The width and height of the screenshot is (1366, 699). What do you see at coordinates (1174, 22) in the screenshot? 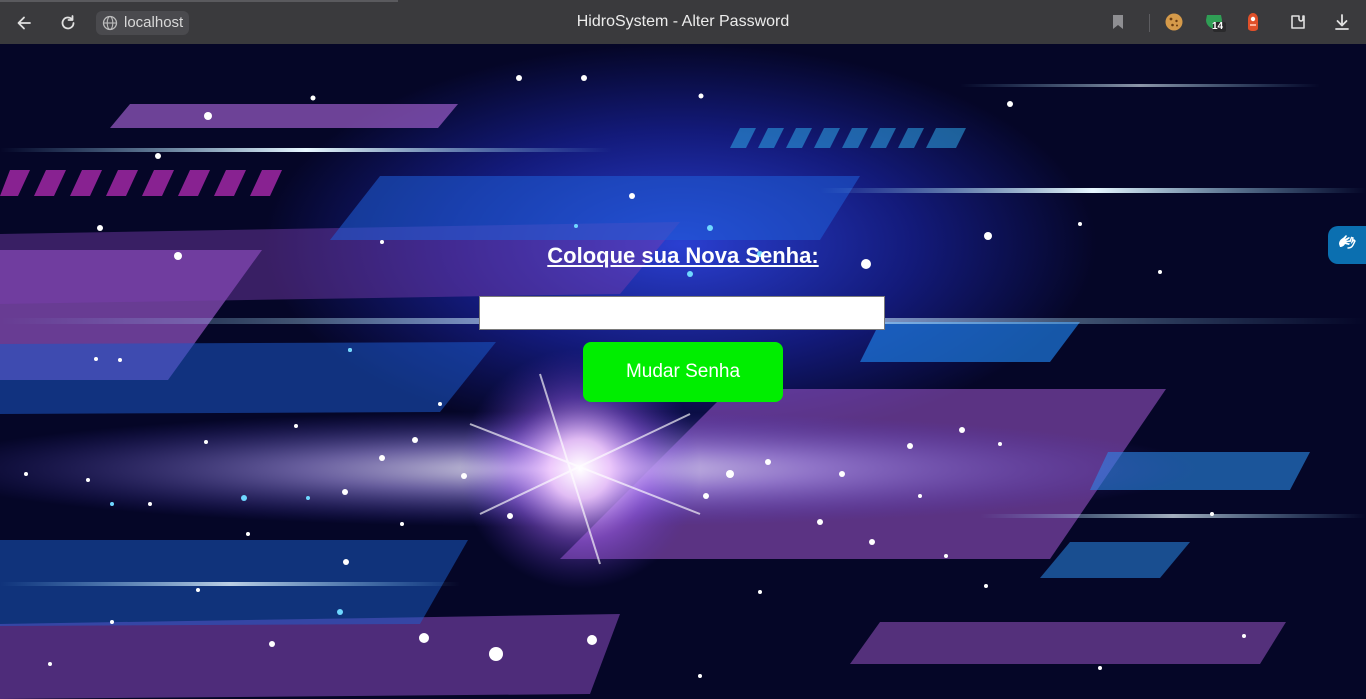
I see `cookie-icon` at bounding box center [1174, 22].